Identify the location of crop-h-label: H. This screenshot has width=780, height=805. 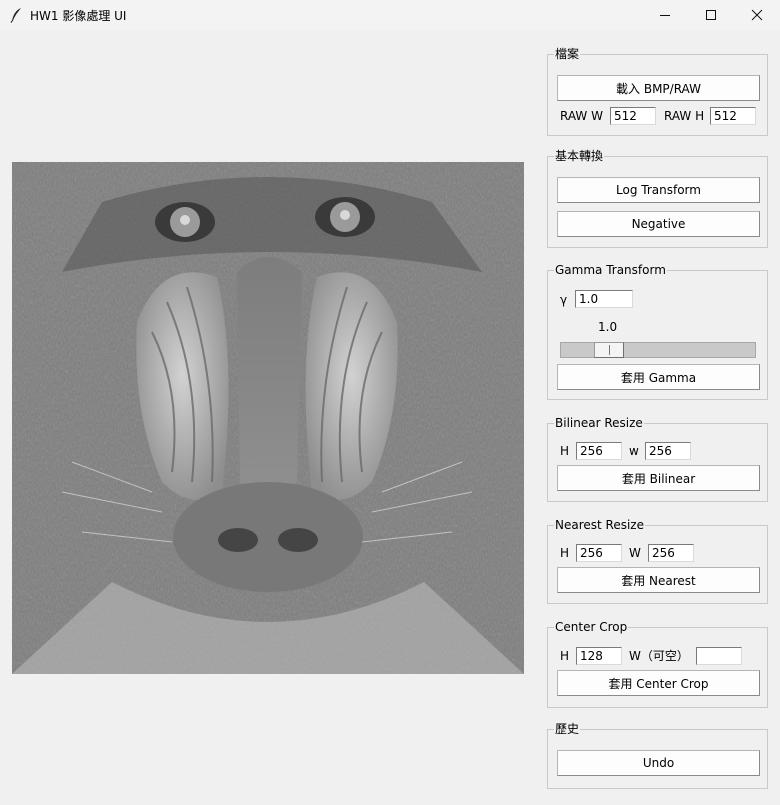
(565, 656).